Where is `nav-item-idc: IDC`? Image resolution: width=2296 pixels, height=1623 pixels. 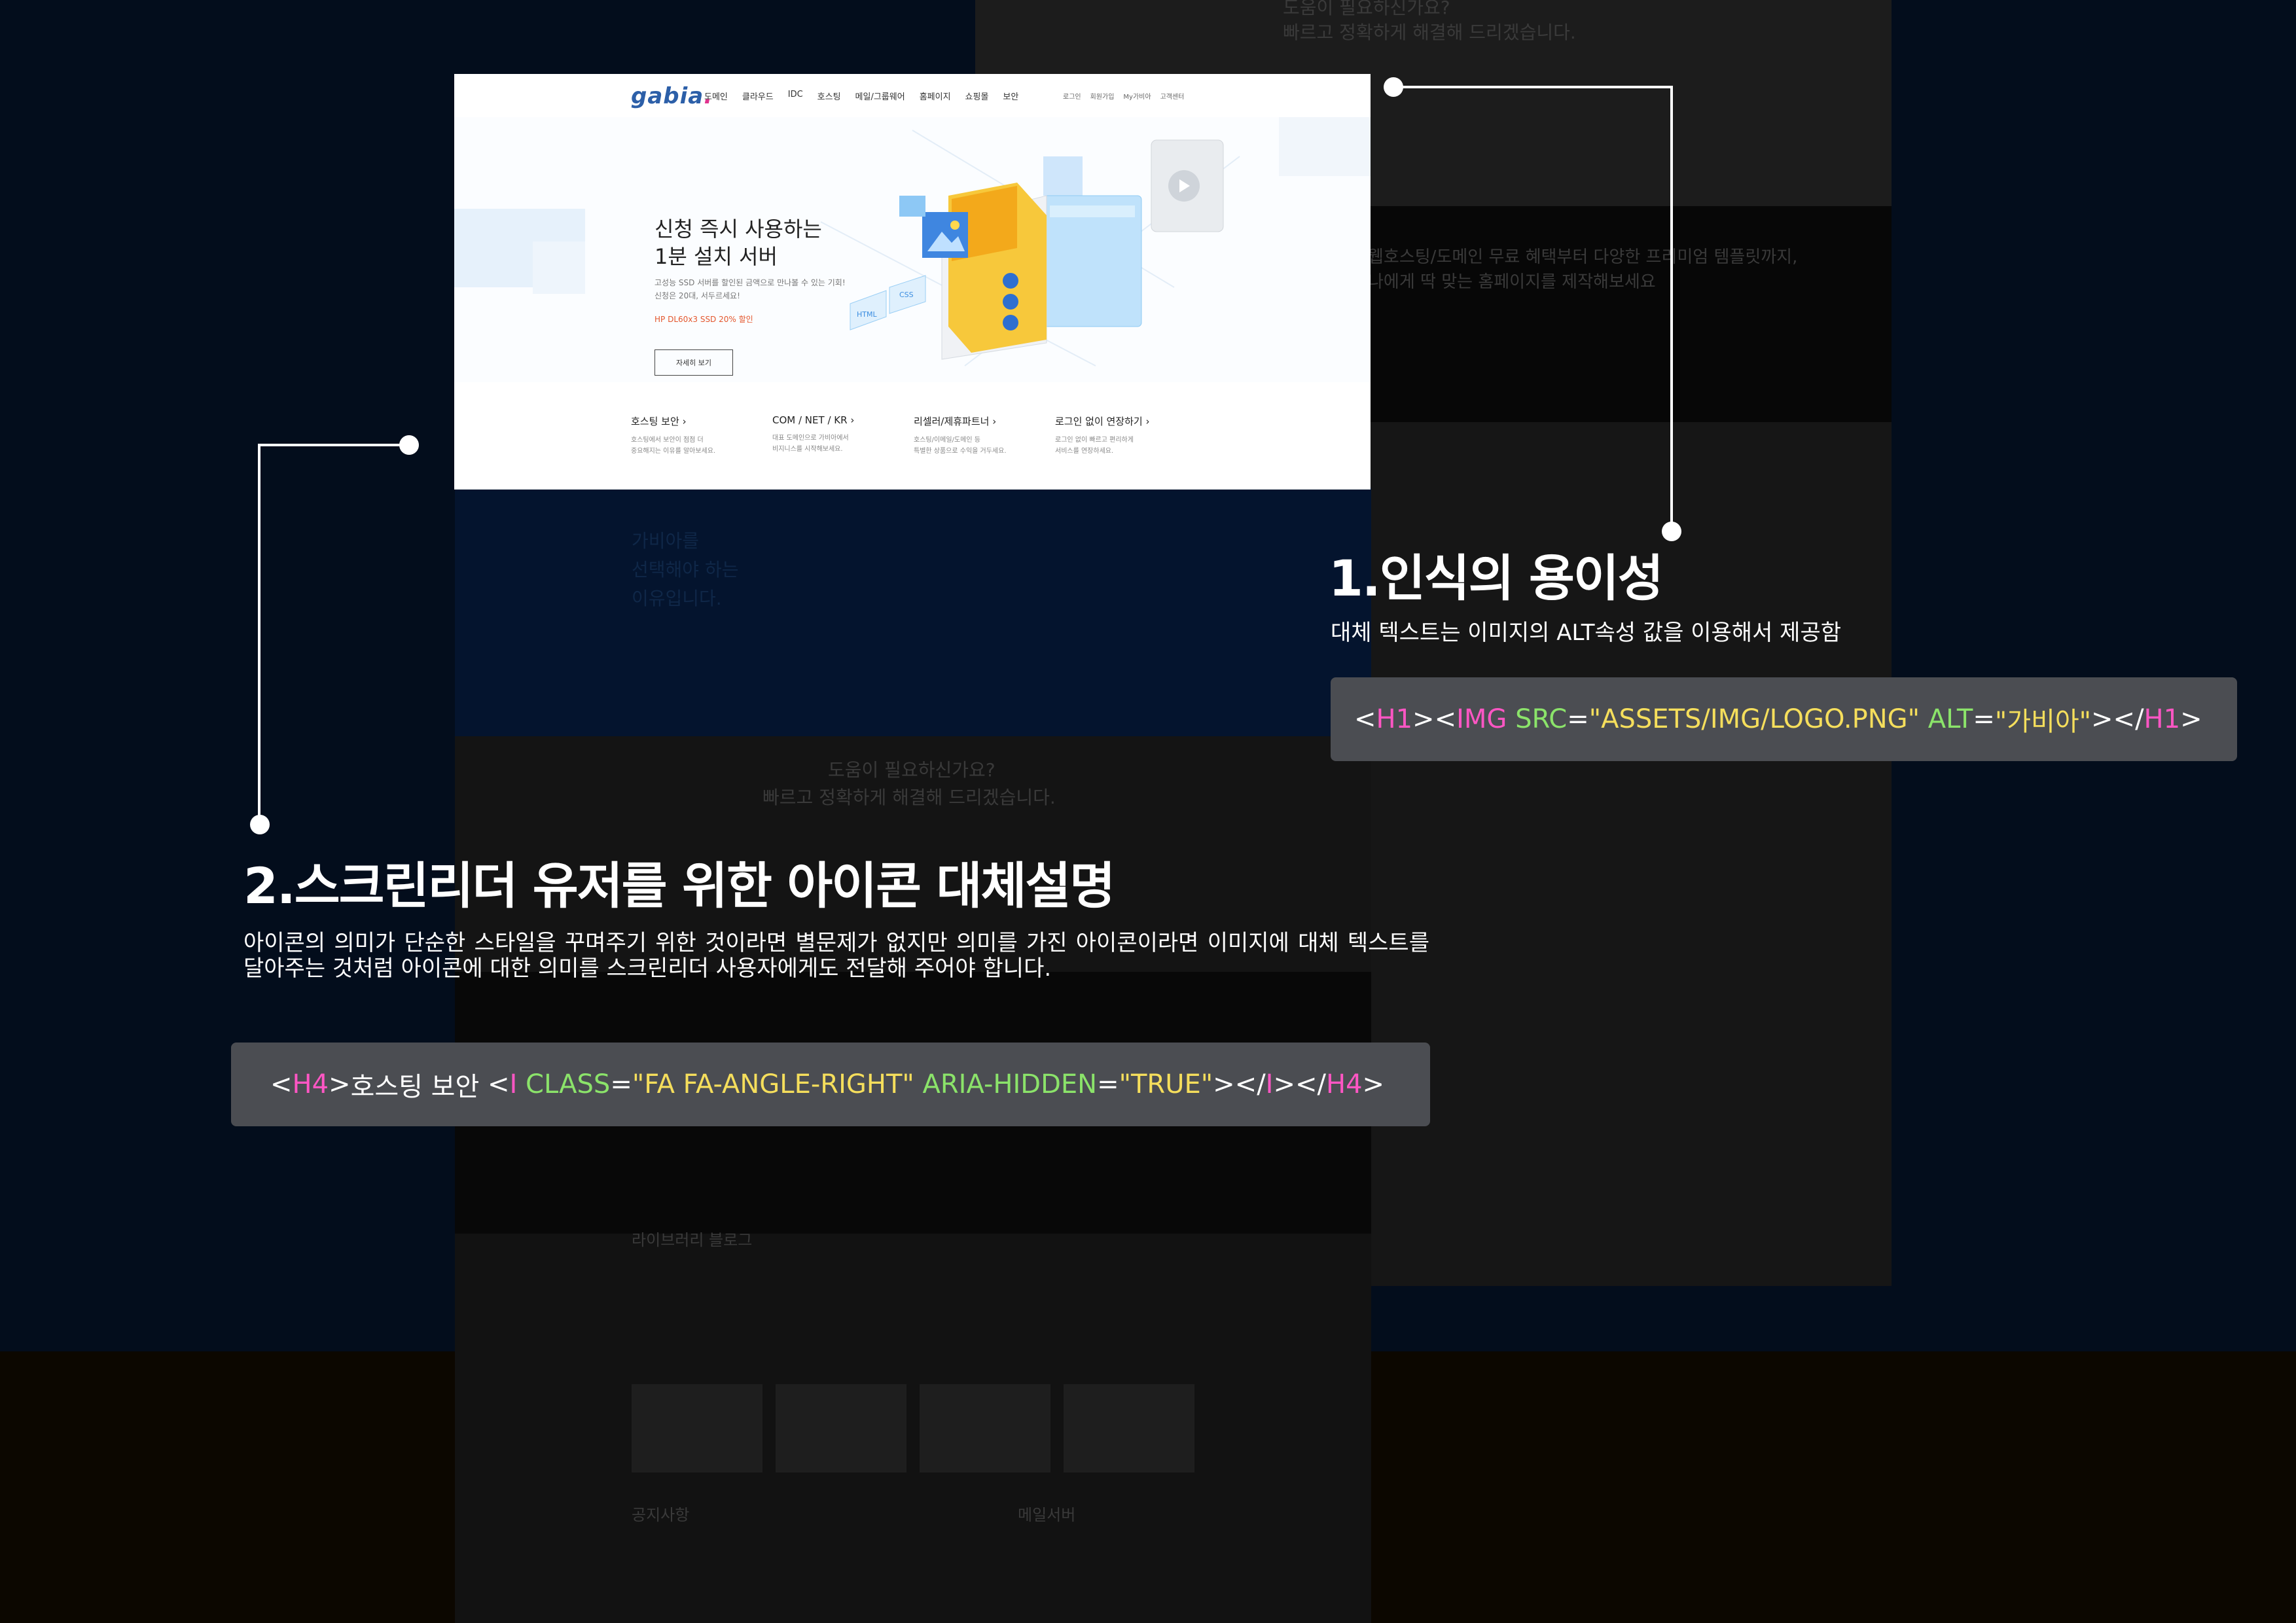
nav-item-idc: IDC is located at coordinates (795, 96).